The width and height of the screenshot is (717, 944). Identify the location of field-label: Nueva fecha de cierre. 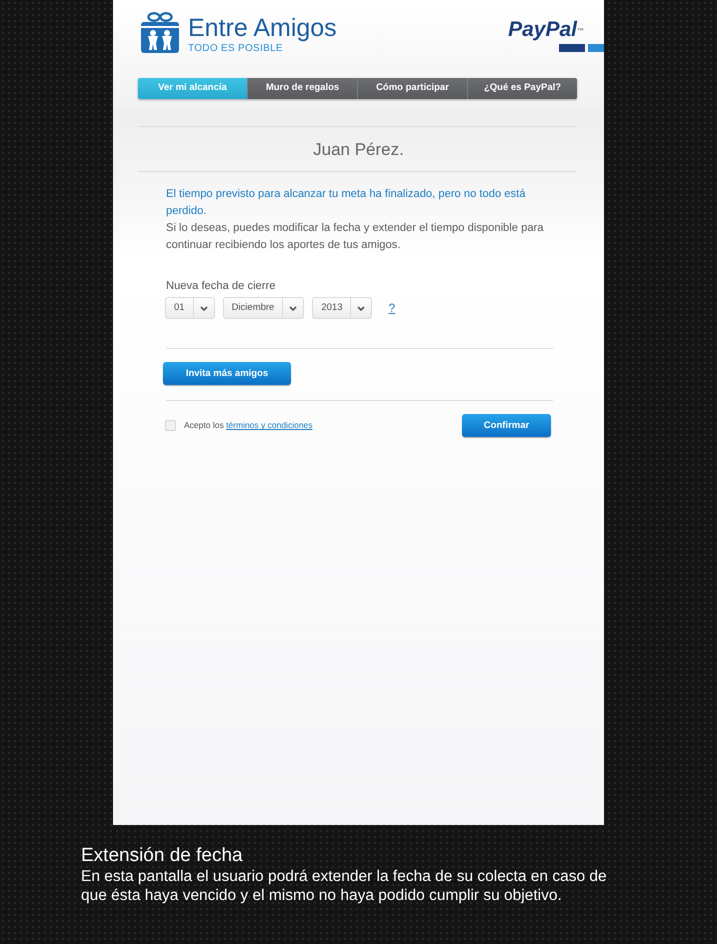
(221, 286).